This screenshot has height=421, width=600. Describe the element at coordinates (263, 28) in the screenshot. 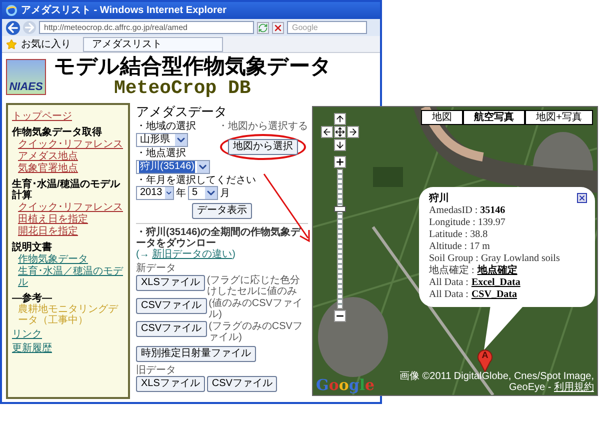

I see `refresh-icon` at that location.